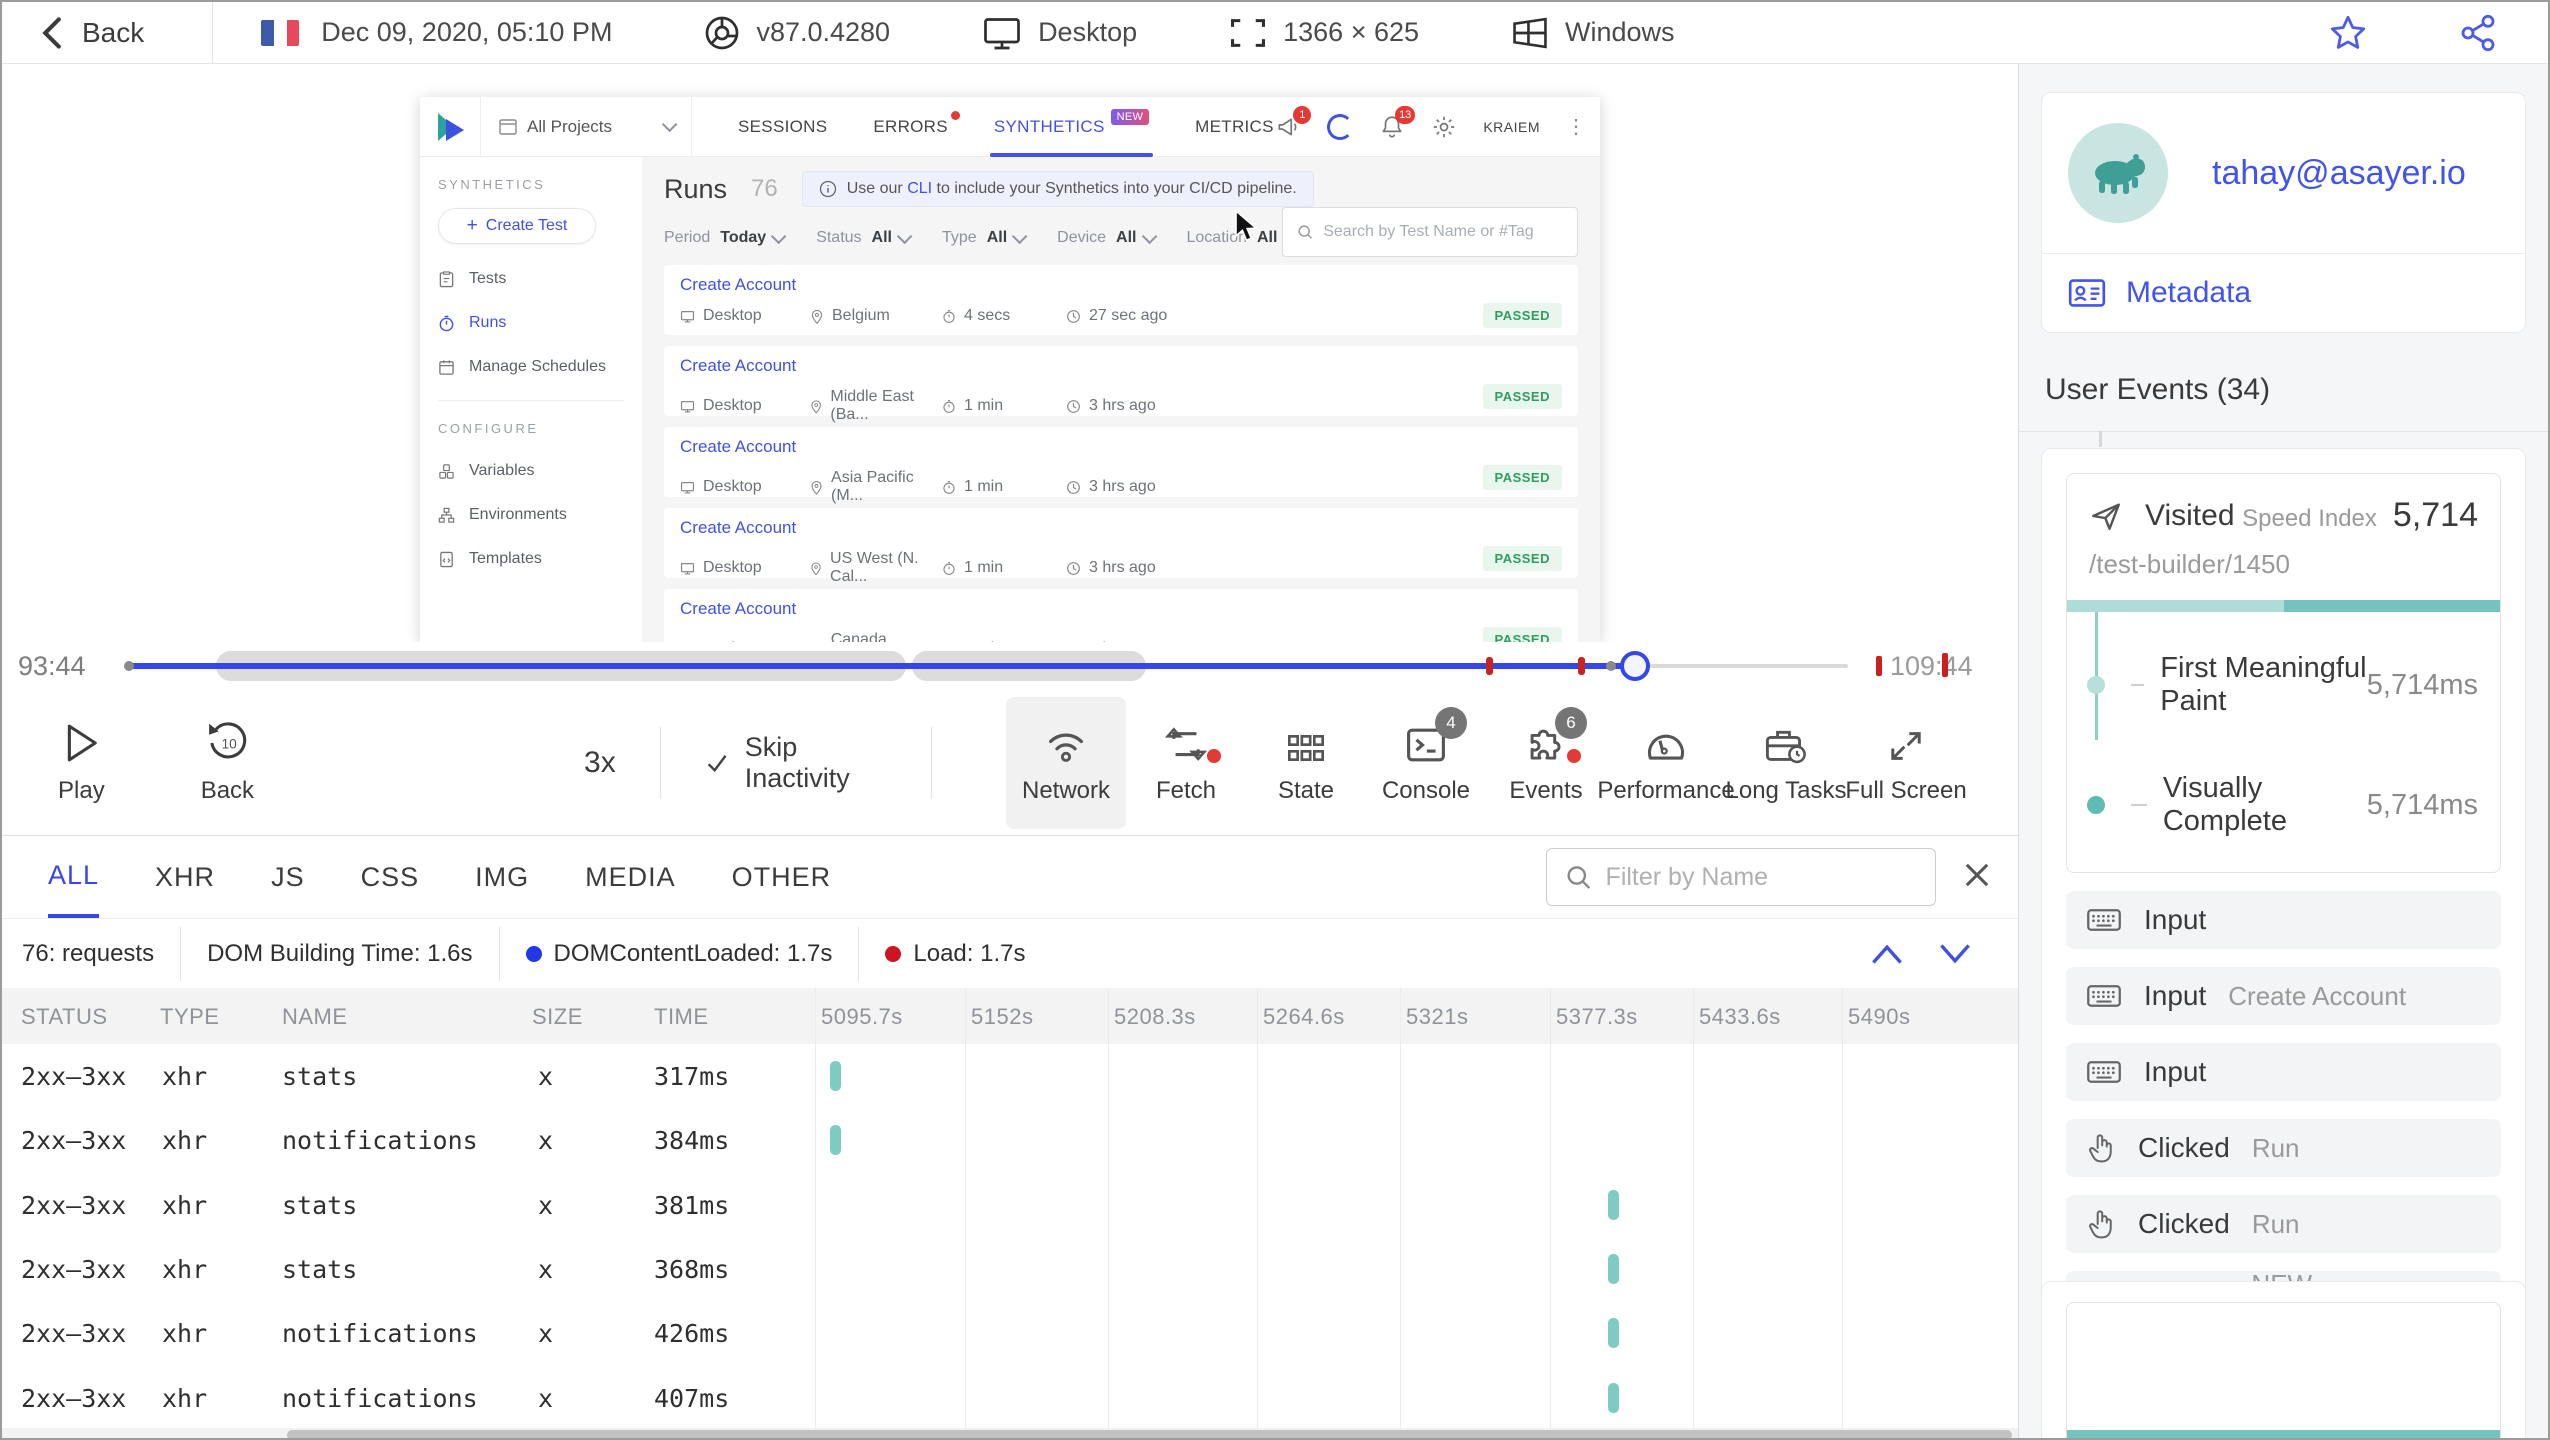 The height and width of the screenshot is (1440, 2550). I want to click on tab-css: CSS, so click(390, 877).